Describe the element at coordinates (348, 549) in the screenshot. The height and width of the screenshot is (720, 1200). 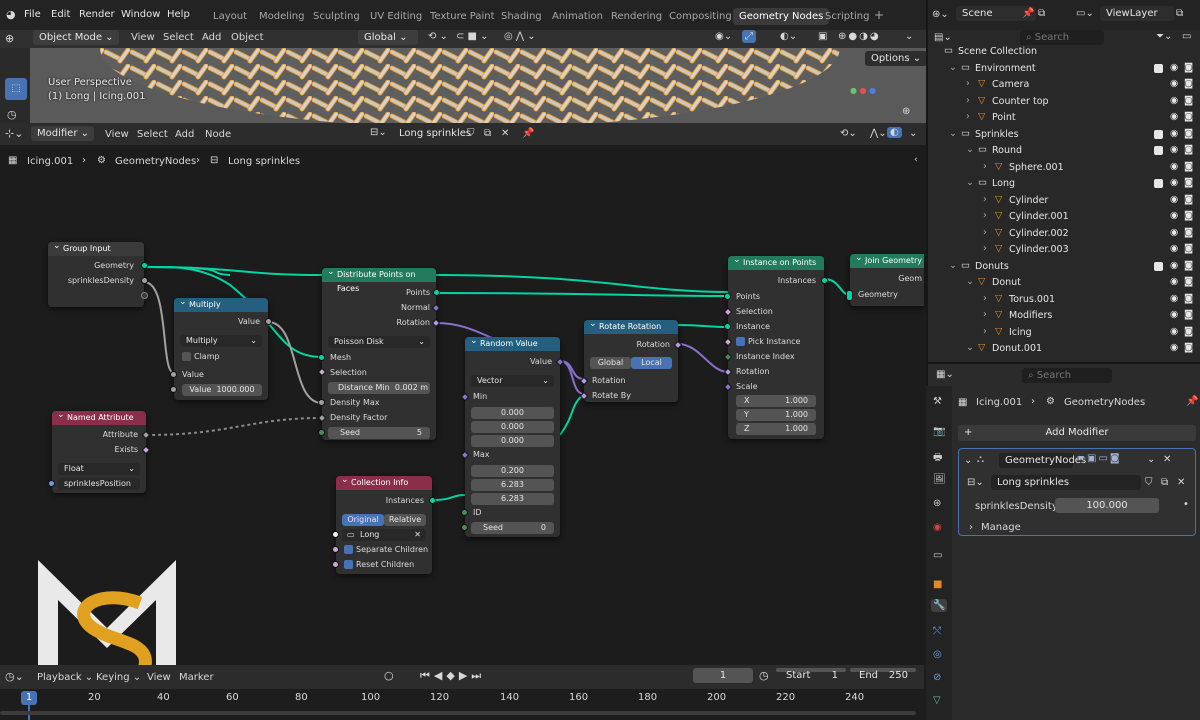
I see `separate-children-checkbox` at that location.